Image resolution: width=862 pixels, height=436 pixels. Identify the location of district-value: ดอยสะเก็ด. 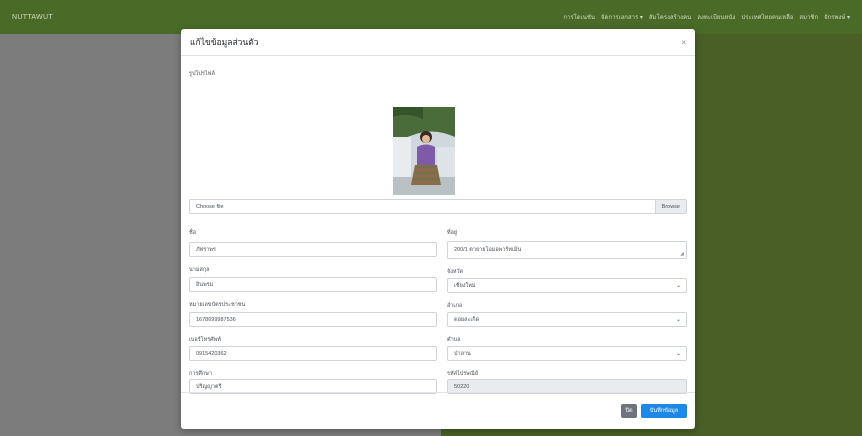
(467, 319).